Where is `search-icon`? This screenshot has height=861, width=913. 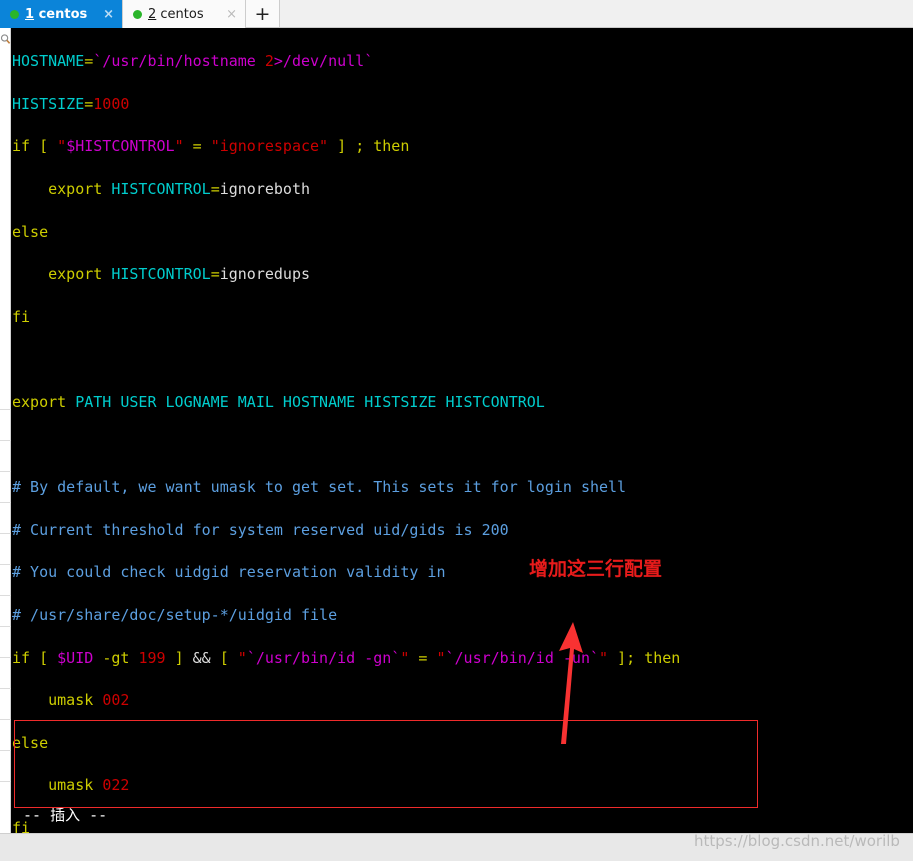 search-icon is located at coordinates (5, 39).